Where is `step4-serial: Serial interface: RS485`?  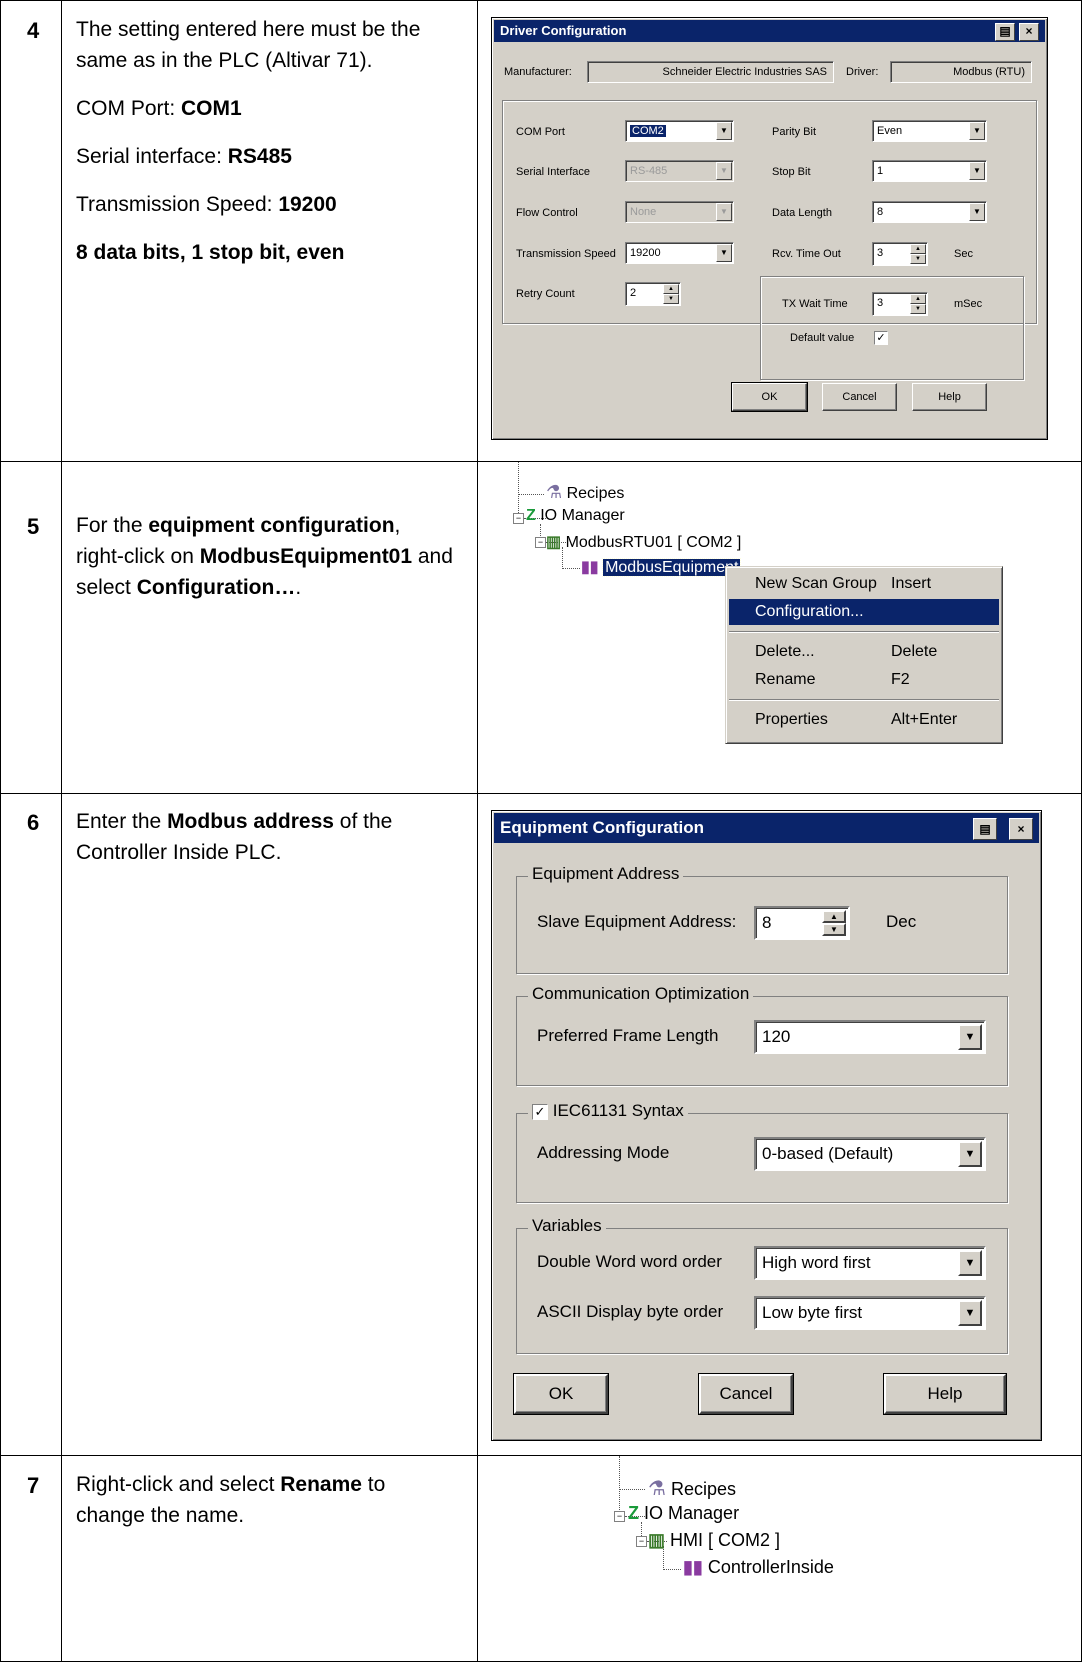
step4-serial: Serial interface: RS485 is located at coordinates (265, 156).